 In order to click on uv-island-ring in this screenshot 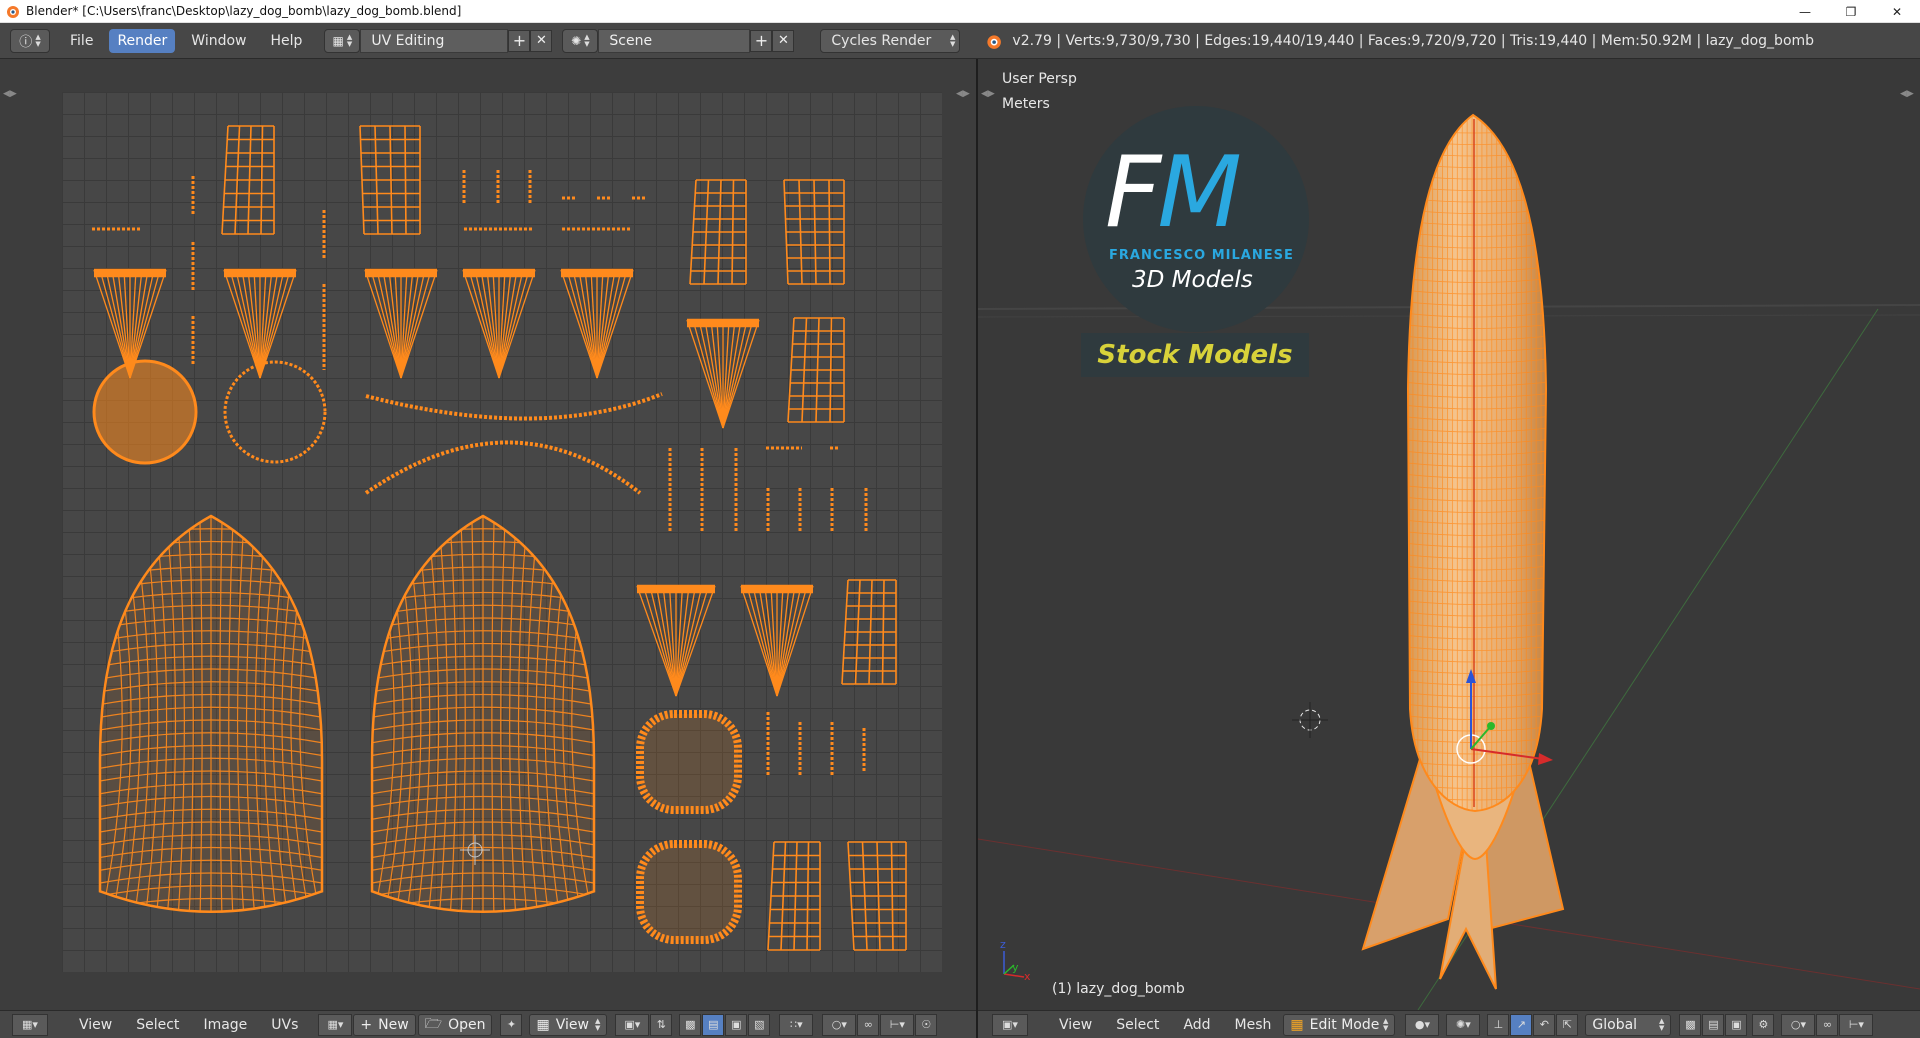, I will do `click(275, 412)`.